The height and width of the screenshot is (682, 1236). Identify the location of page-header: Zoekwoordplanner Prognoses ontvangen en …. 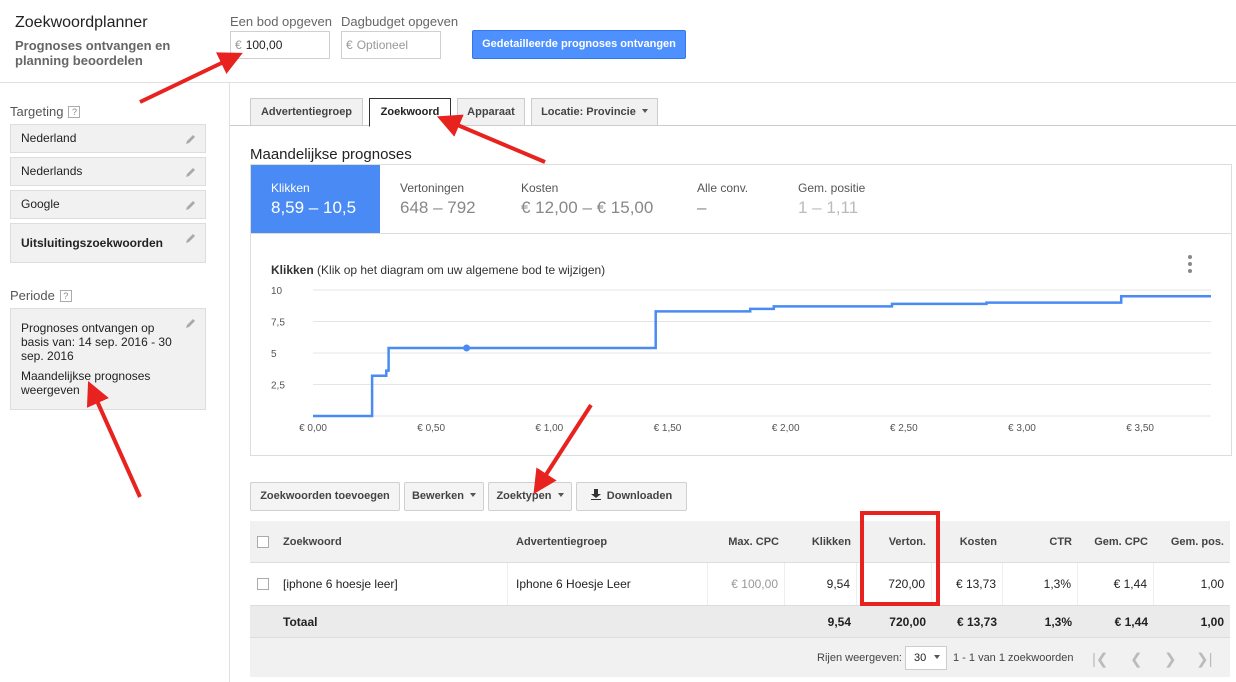
(618, 41).